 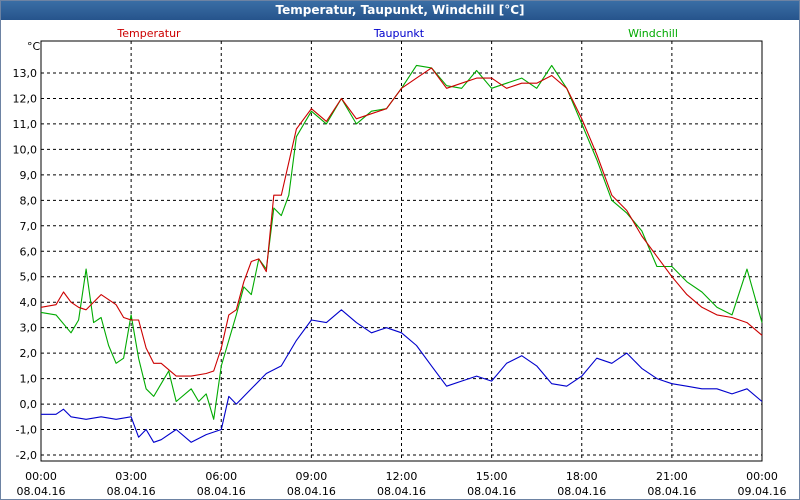 I want to click on legend-windchill: Windchill, so click(x=653, y=33).